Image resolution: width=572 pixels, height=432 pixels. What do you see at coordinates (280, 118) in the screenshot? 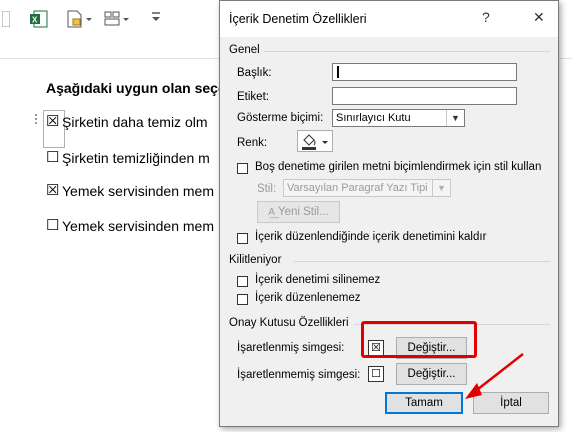
I see `display-label: Gösterme biçimi:` at bounding box center [280, 118].